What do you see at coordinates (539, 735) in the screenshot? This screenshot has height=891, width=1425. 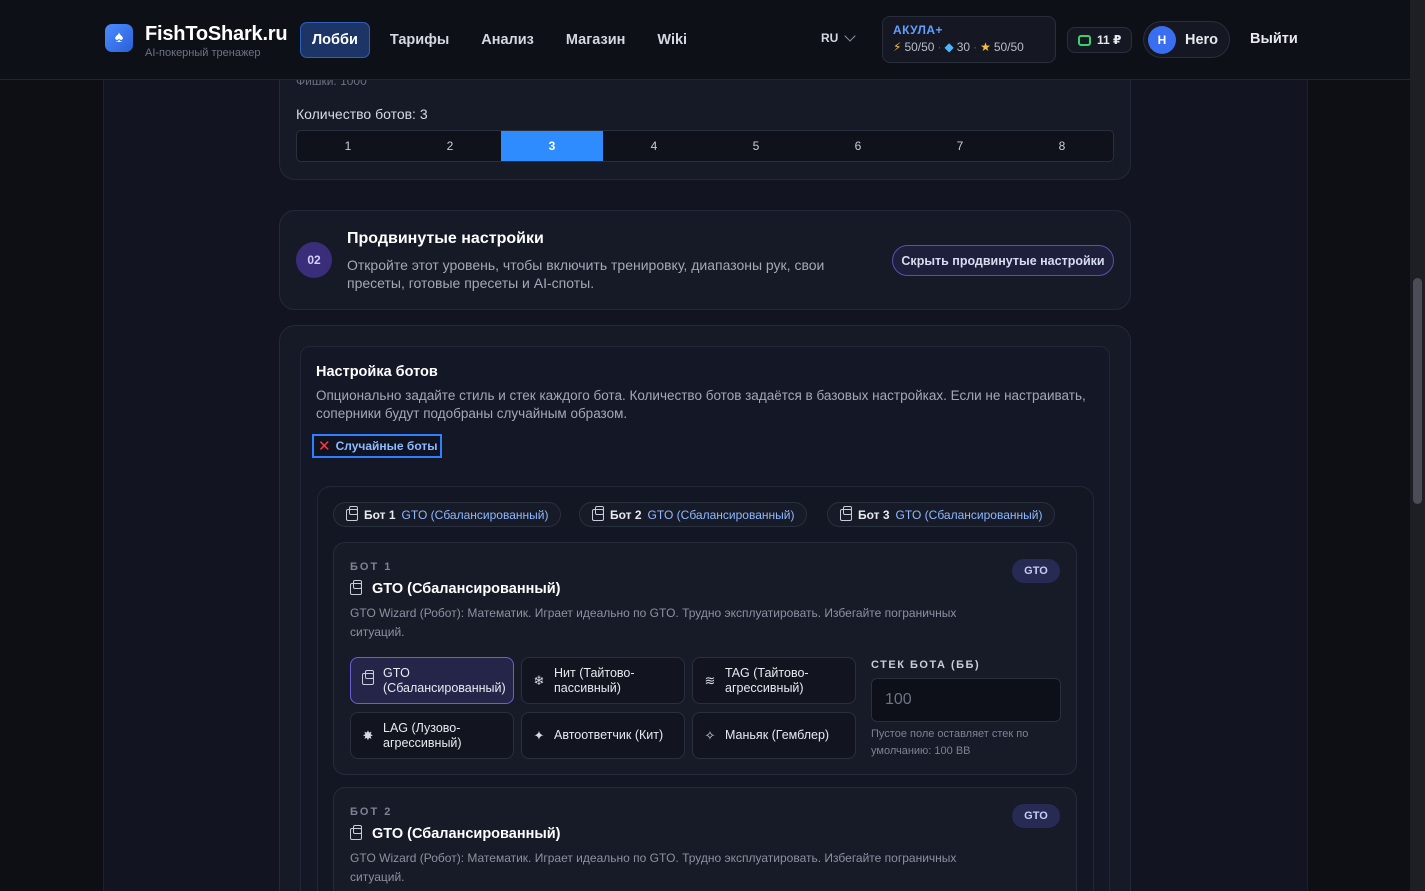 I see `sparkle-icon: ✦` at bounding box center [539, 735].